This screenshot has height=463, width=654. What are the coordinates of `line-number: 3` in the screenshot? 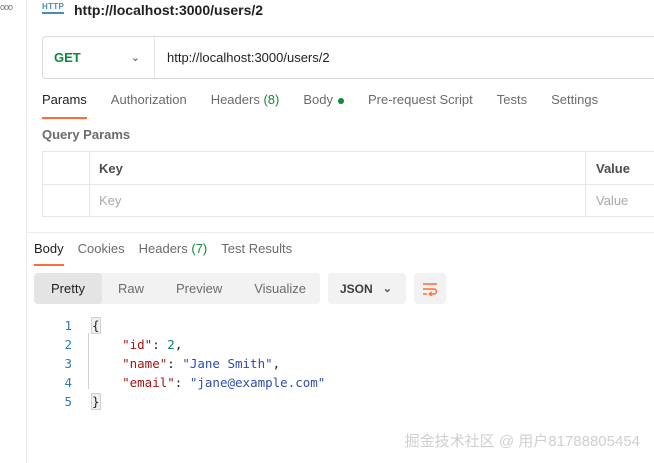 It's located at (68, 363).